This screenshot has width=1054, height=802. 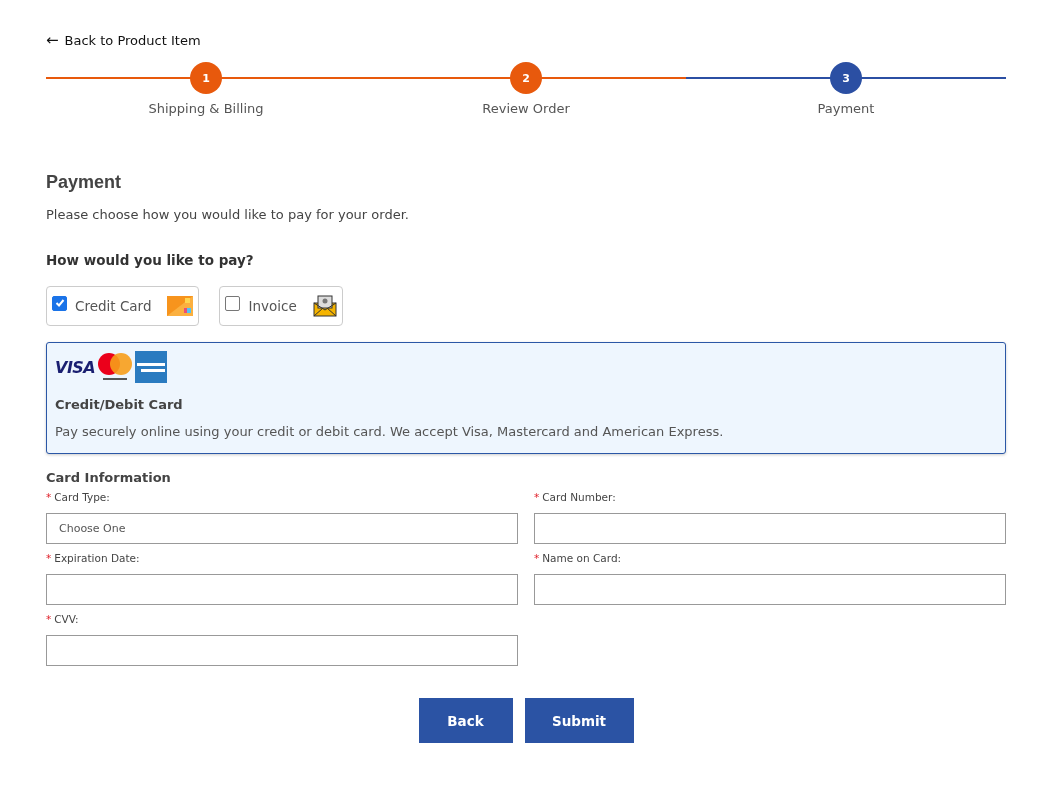 What do you see at coordinates (575, 498) in the screenshot?
I see `field-label: * Card Number:` at bounding box center [575, 498].